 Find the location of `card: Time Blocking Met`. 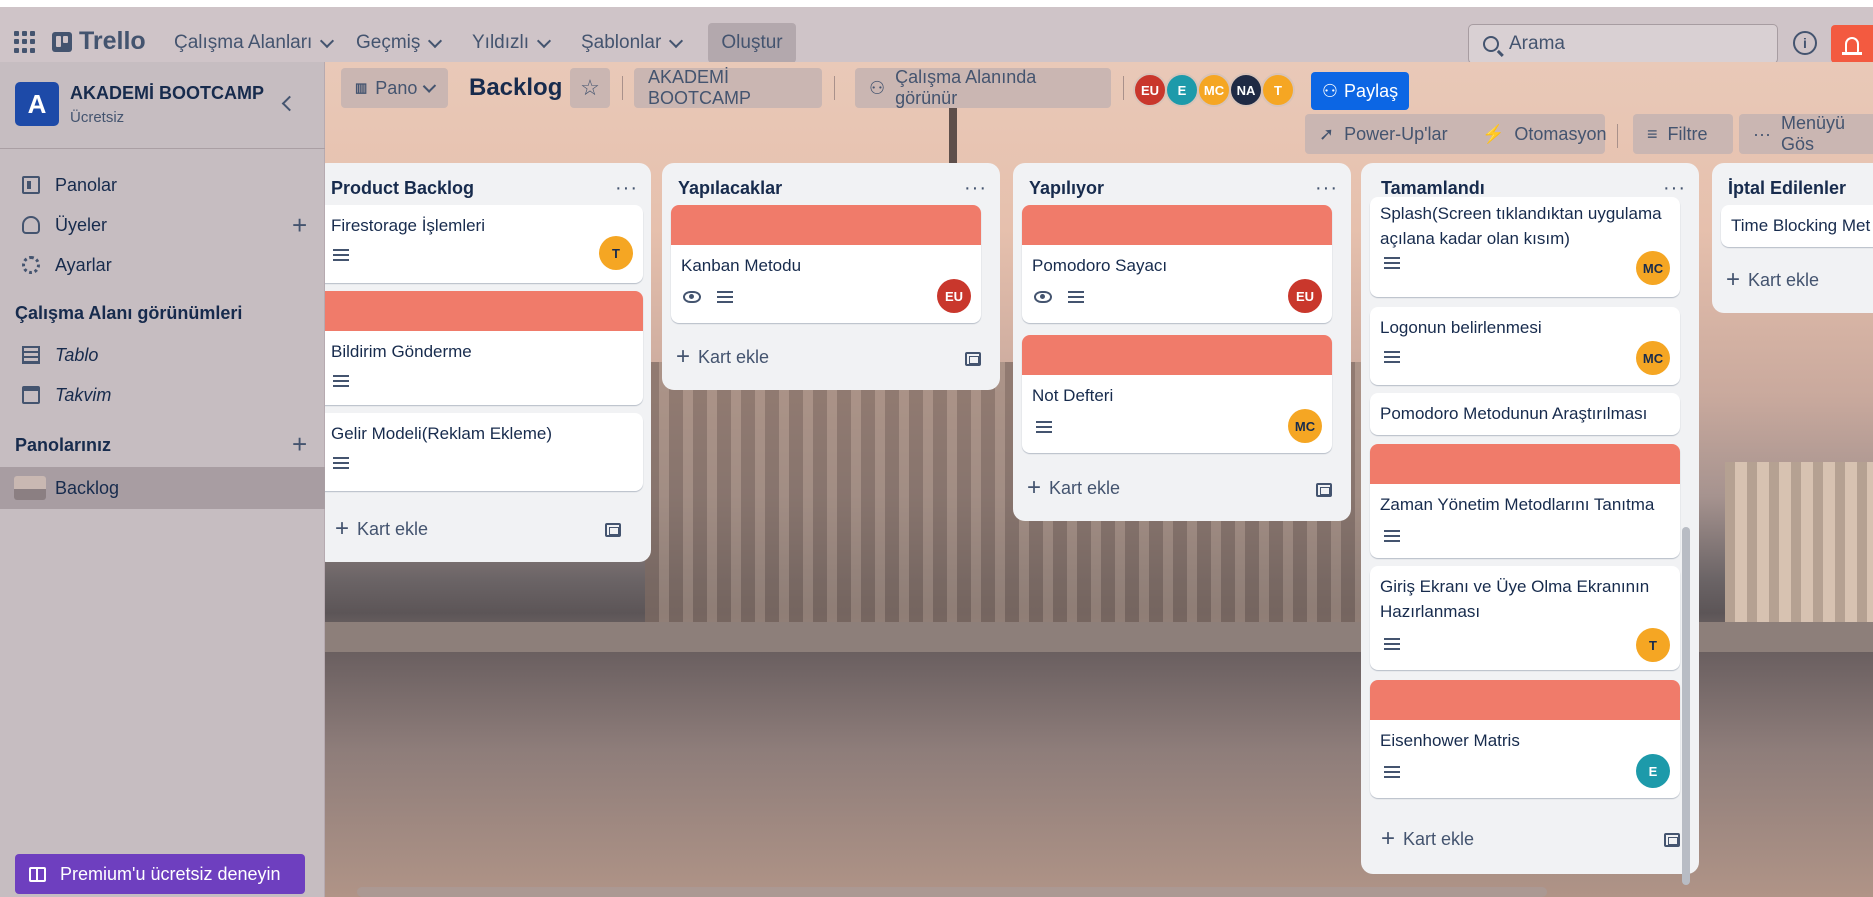

card: Time Blocking Met is located at coordinates (1797, 226).